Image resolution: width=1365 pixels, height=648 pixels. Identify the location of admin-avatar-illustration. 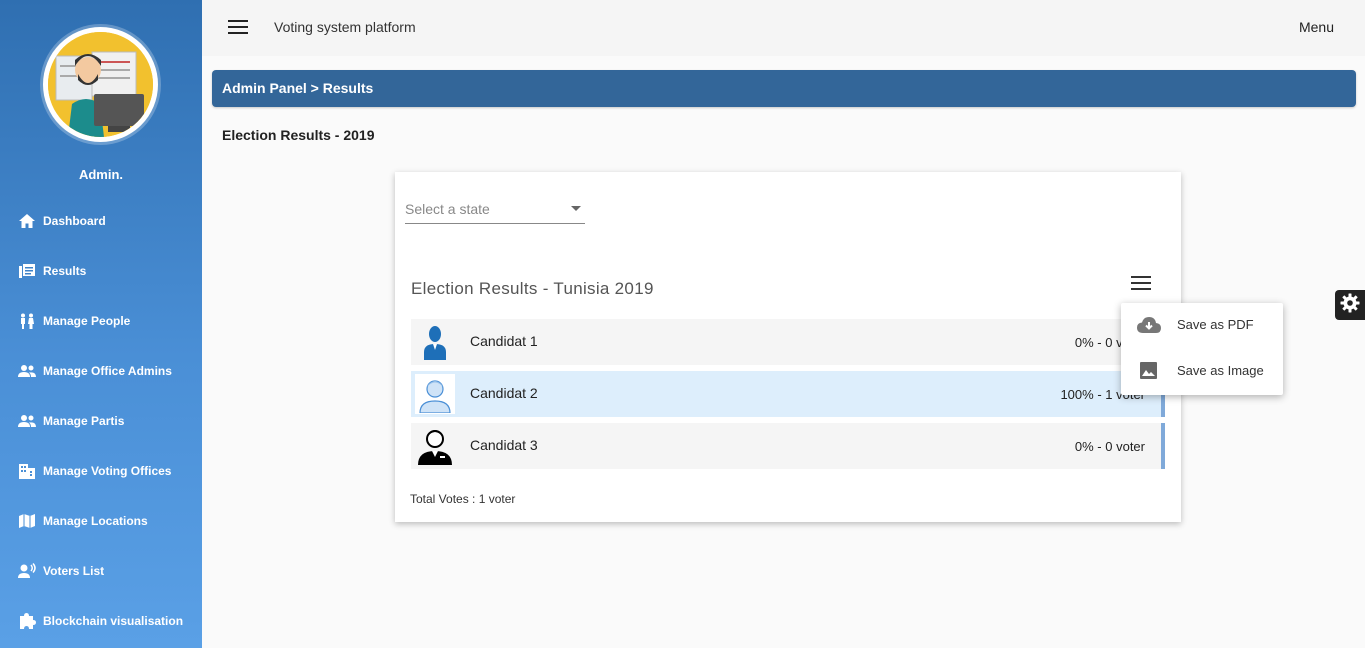
(100, 84).